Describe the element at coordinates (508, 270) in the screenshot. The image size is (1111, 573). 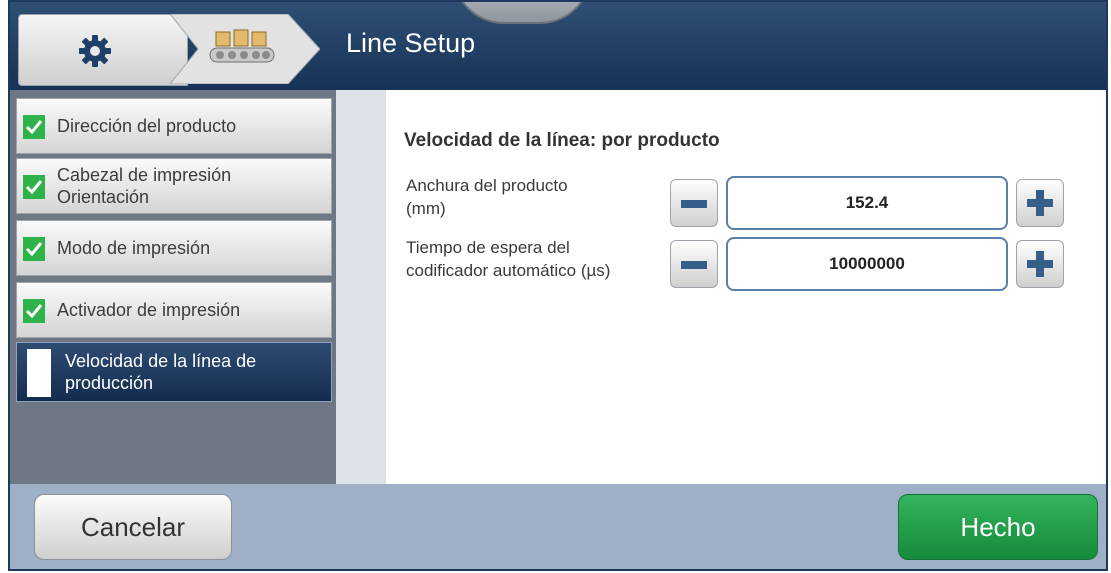
I see `label-line2: codificador automático (µs)` at that location.